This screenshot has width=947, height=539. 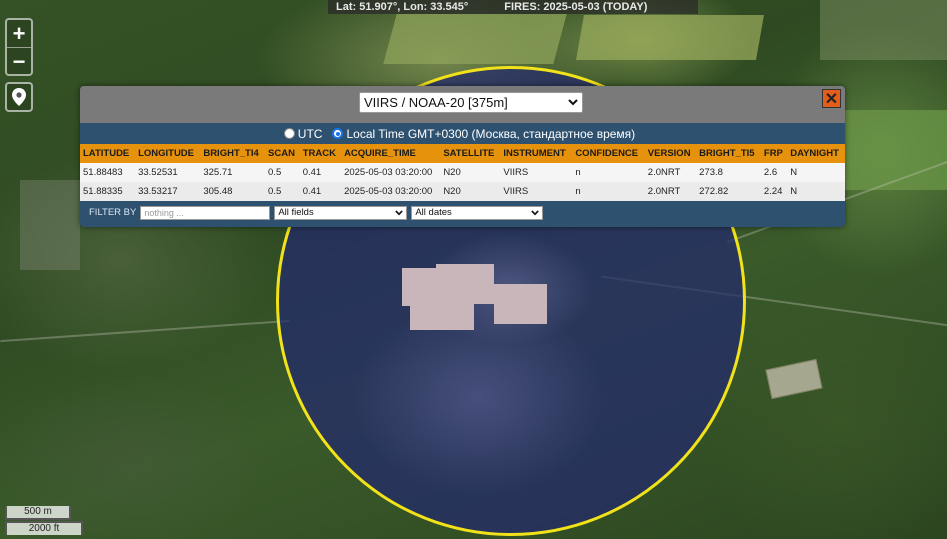 What do you see at coordinates (218, 191) in the screenshot?
I see `table-cell: 305.48` at bounding box center [218, 191].